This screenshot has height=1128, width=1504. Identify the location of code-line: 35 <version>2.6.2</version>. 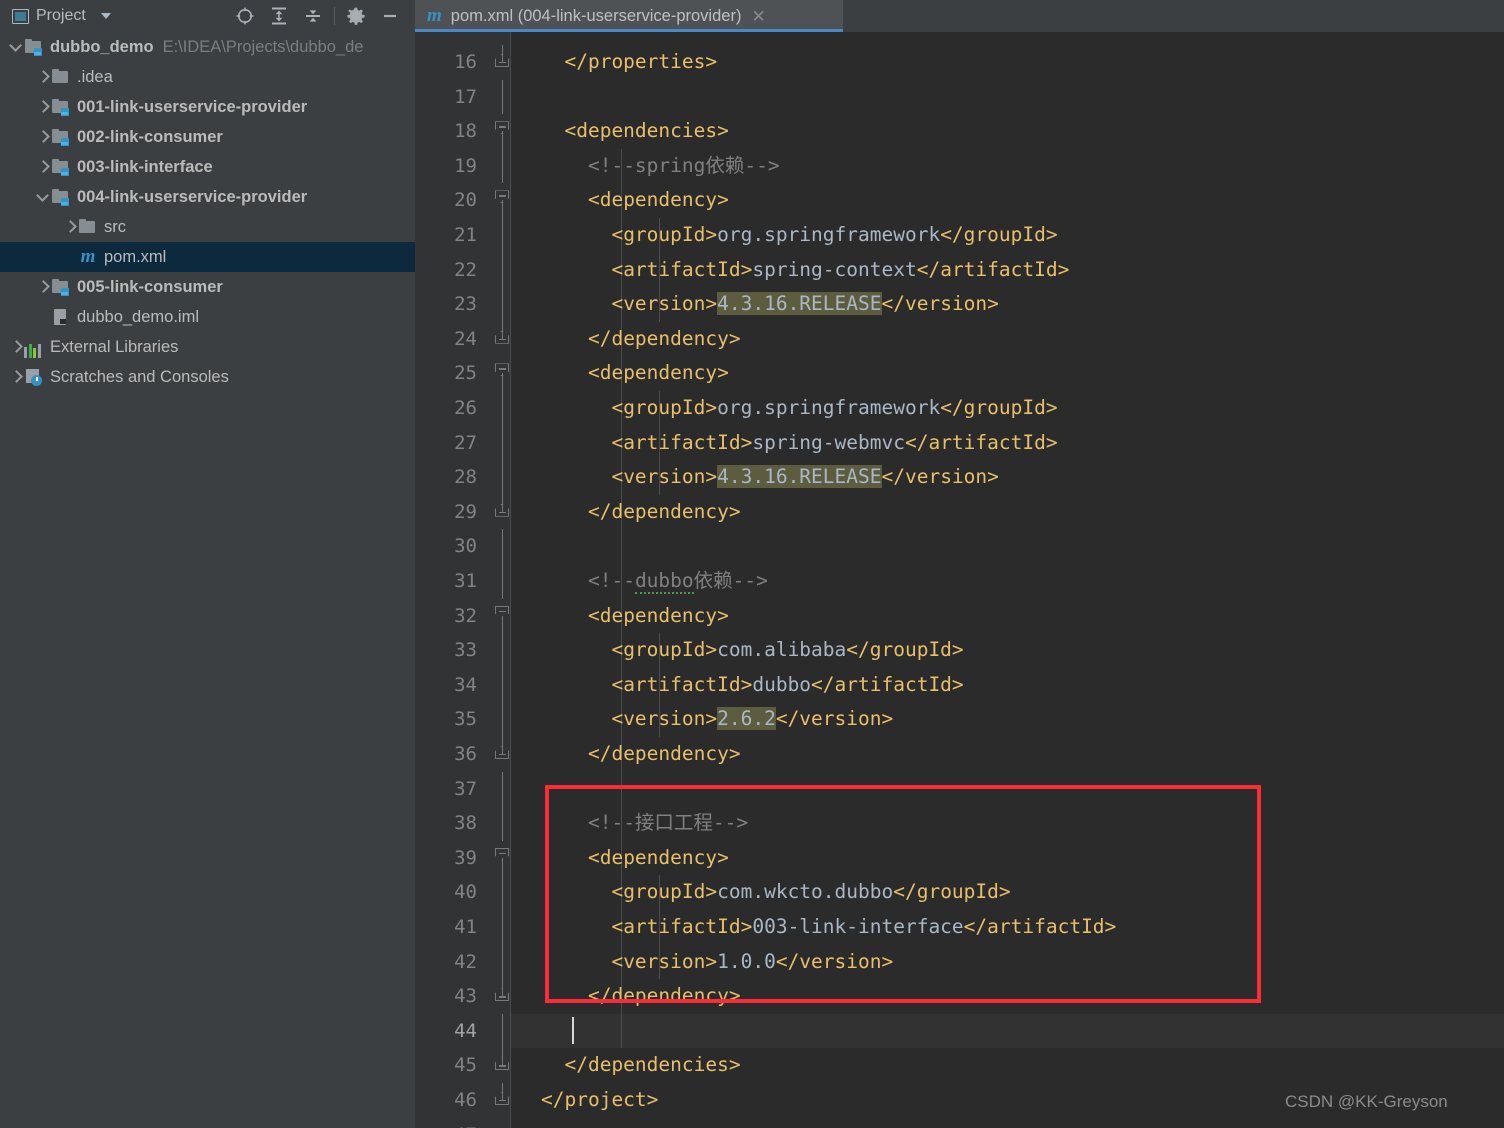
(959, 719).